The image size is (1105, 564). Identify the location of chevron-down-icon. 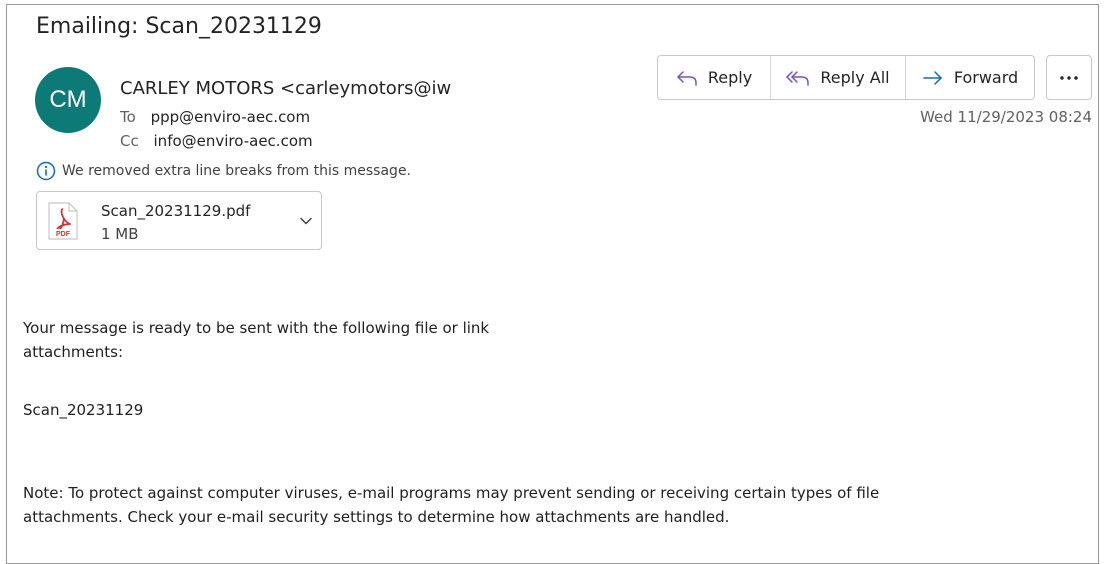
(306, 221).